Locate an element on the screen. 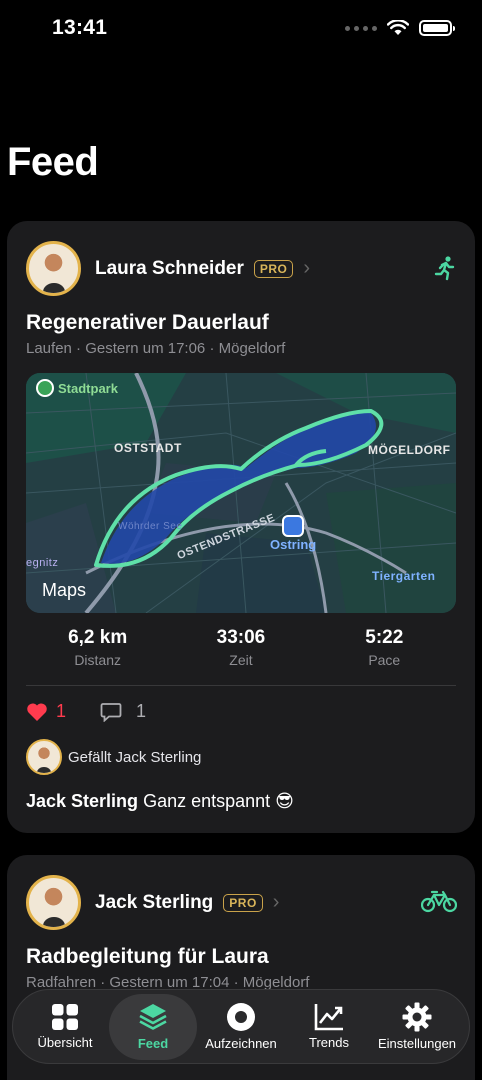 The width and height of the screenshot is (482, 1080). like-count: 1 is located at coordinates (61, 711).